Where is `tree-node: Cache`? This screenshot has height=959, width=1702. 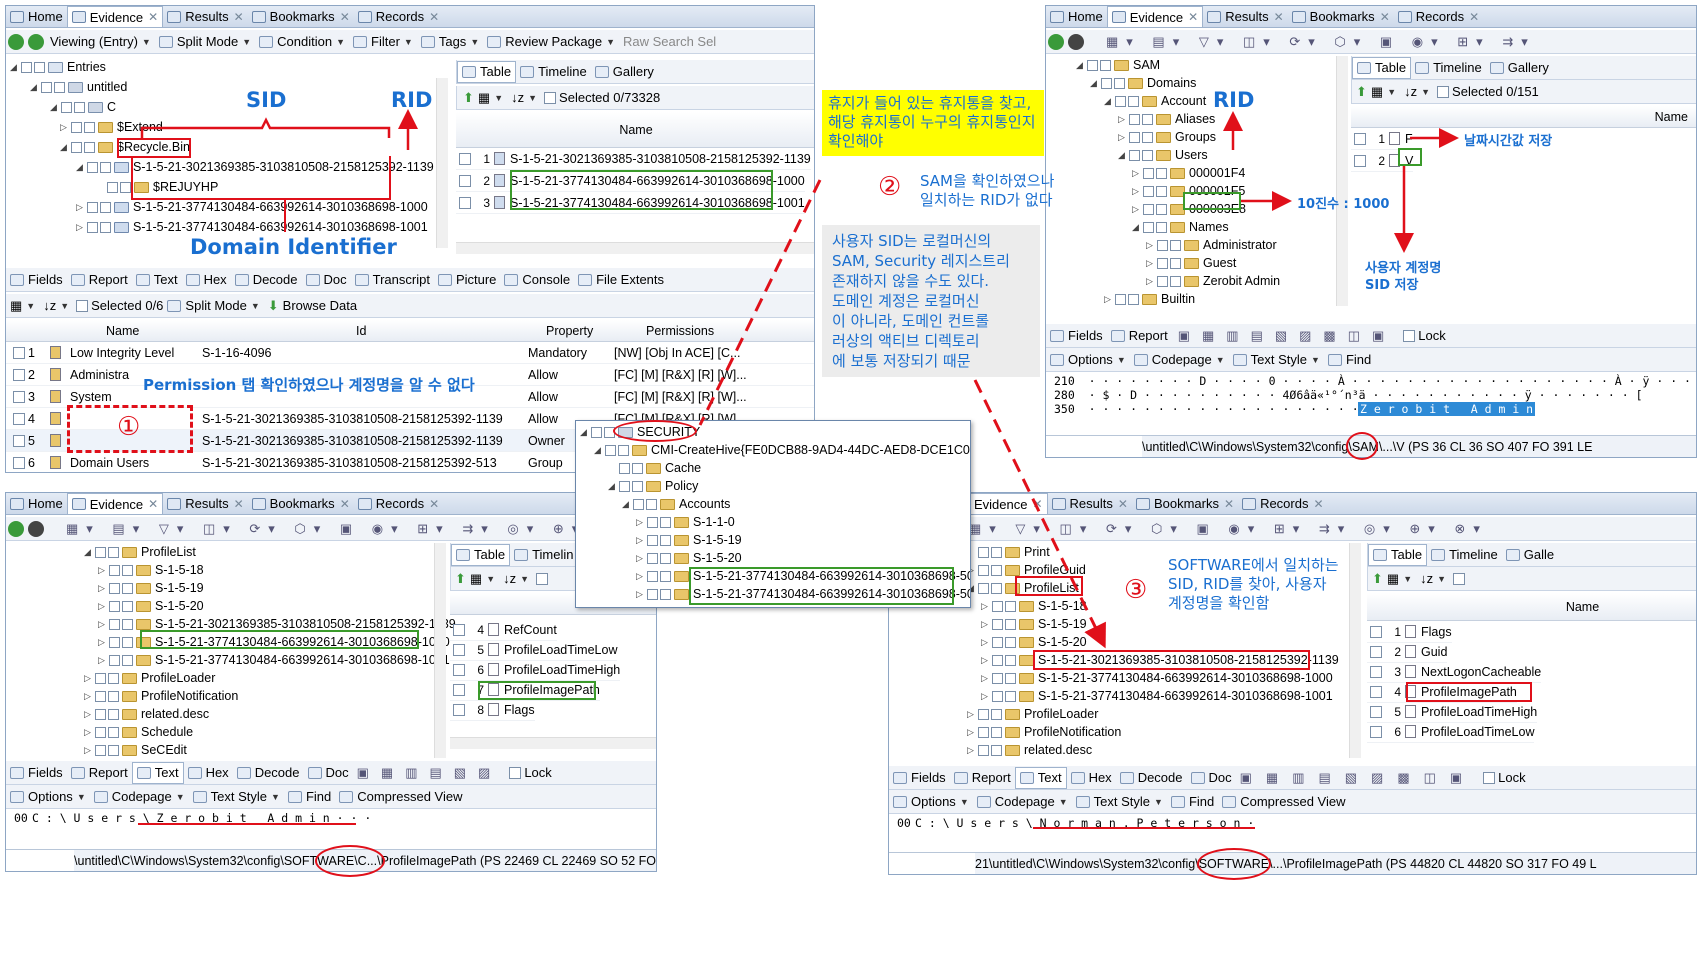 tree-node: Cache is located at coordinates (654, 468).